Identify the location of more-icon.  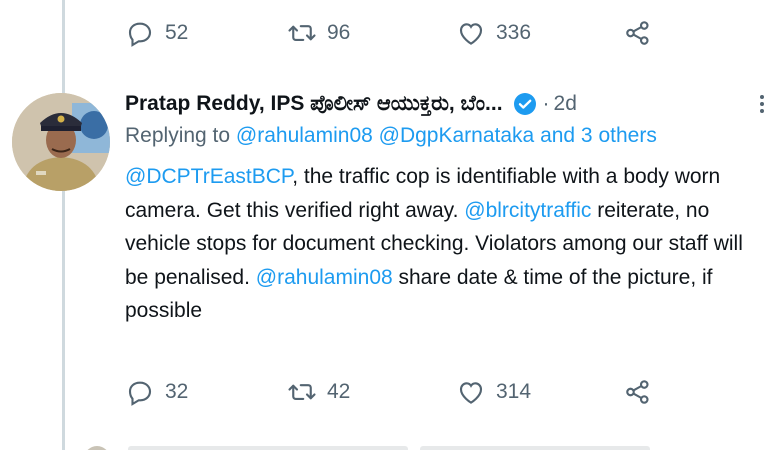
(763, 104).